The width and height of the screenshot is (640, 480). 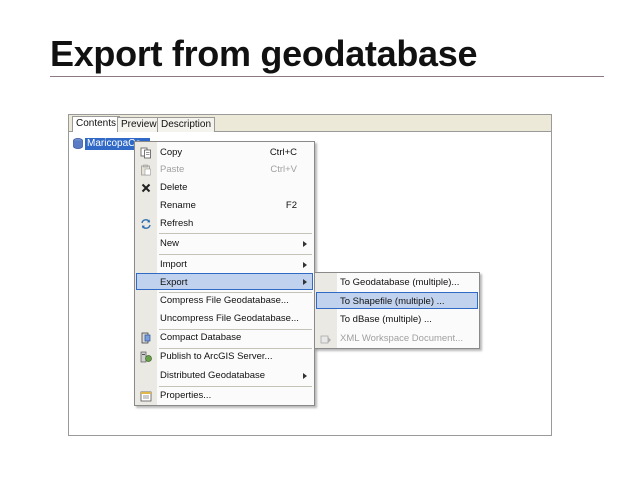 What do you see at coordinates (224, 152) in the screenshot?
I see `menu-item-copy: Copy Ctrl+C` at bounding box center [224, 152].